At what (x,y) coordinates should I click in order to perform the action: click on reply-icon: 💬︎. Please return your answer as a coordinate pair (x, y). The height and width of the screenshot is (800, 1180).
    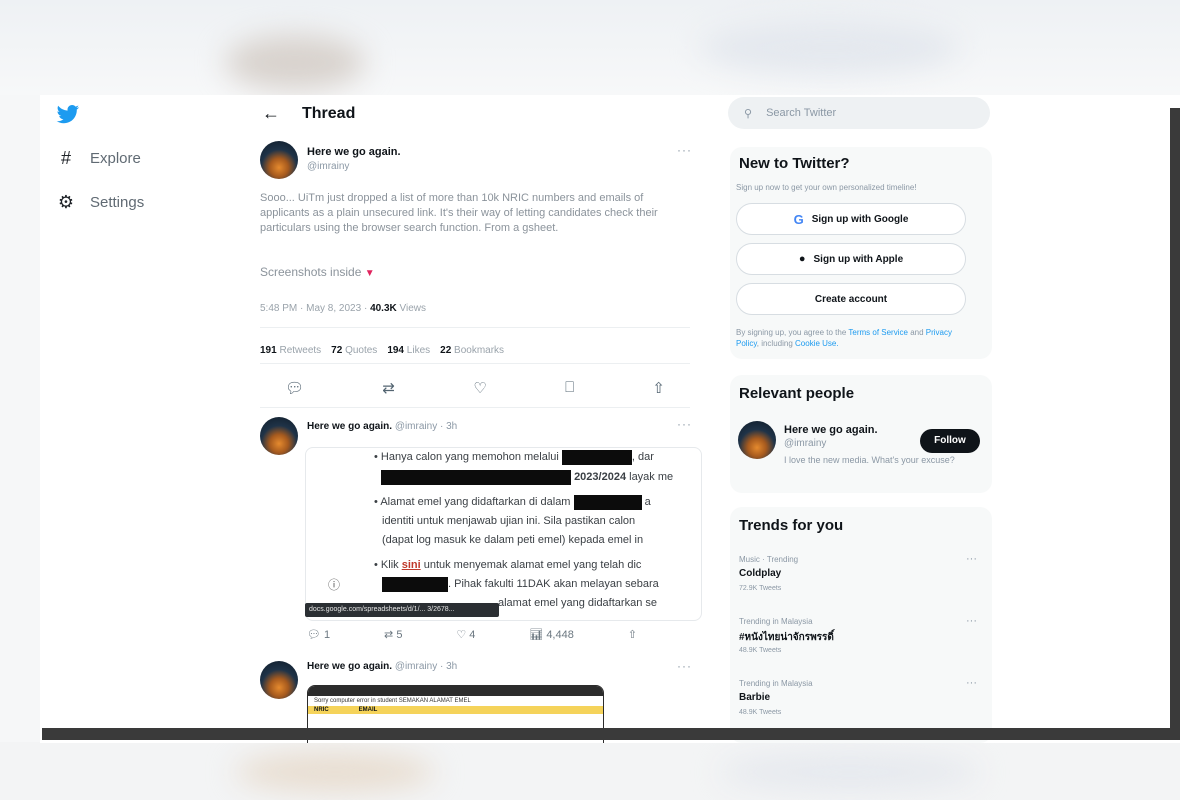
    Looking at the image, I should click on (294, 388).